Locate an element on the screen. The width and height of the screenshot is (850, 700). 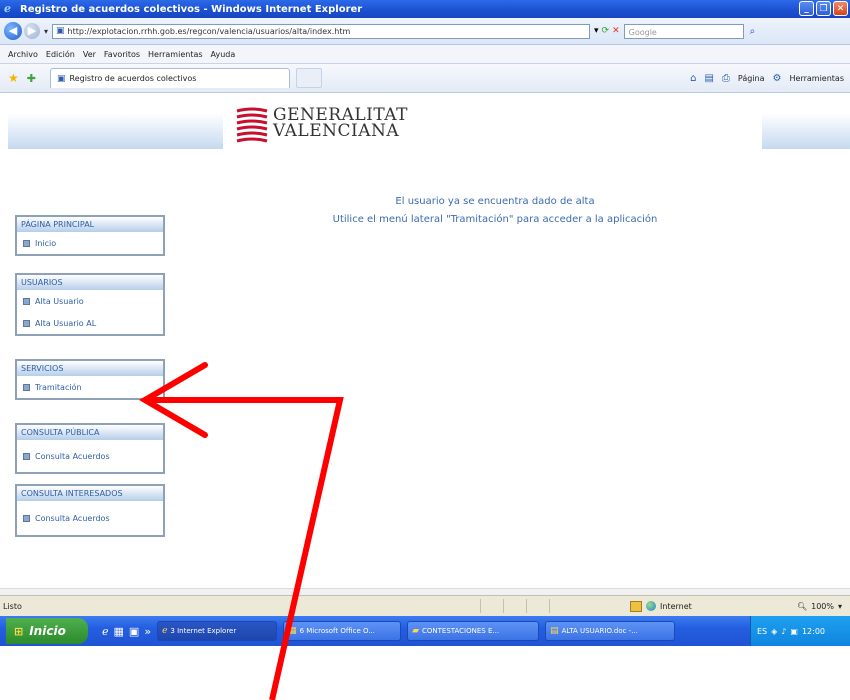
print-icon: ⎙ is located at coordinates (726, 78).